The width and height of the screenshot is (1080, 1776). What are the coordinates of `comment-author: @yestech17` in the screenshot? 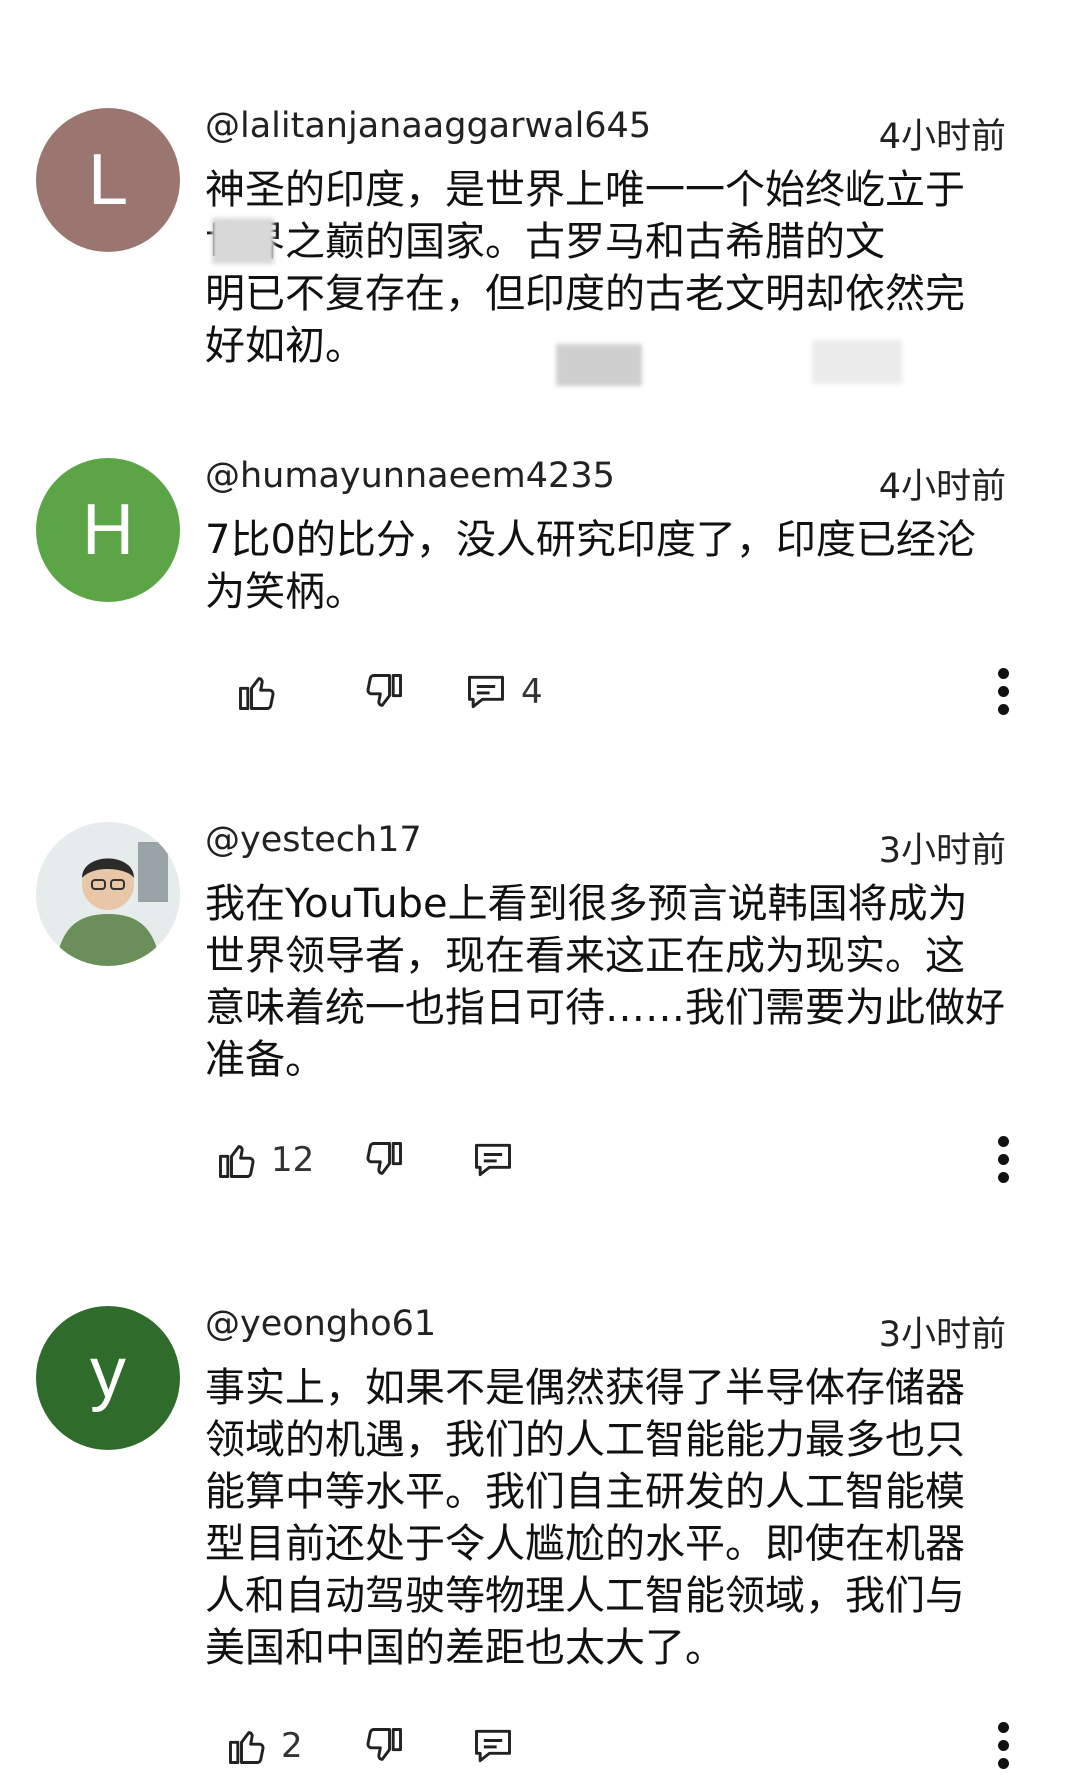 It's located at (313, 840).